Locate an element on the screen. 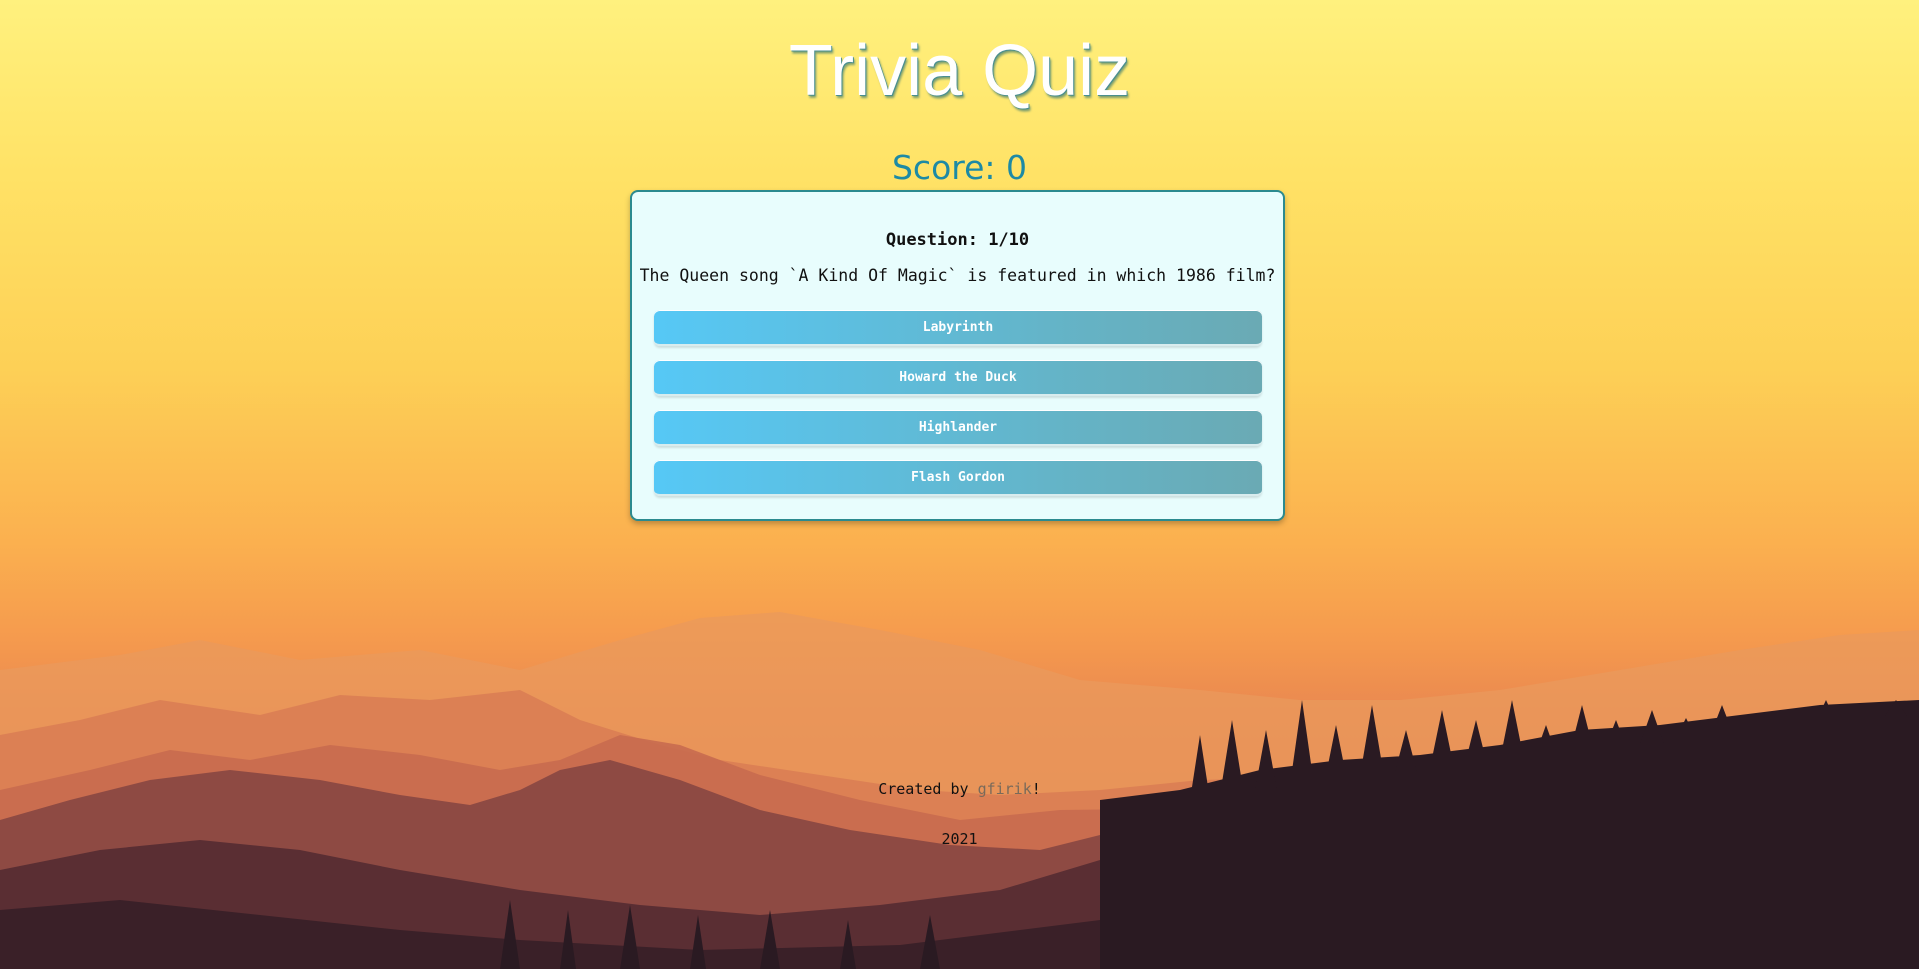  credit-line: Created by gfirik! is located at coordinates (959, 789).